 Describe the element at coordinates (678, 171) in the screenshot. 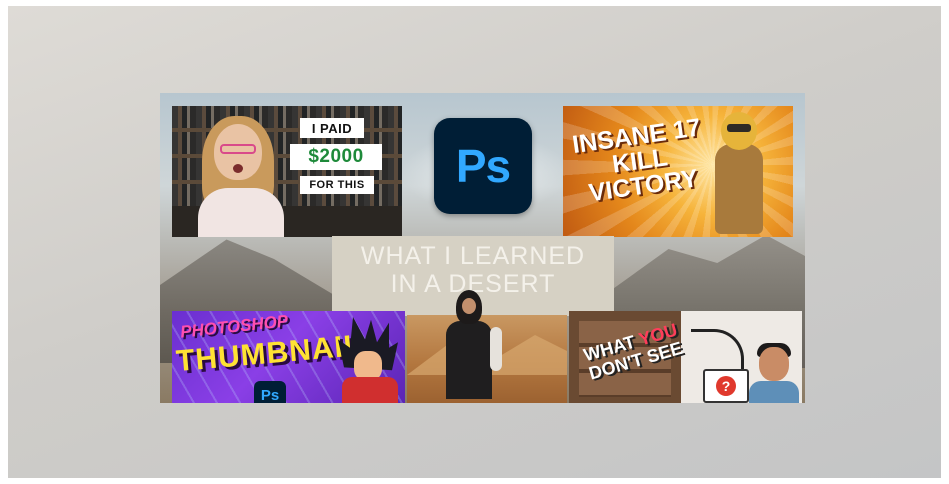

I see `thumbnail-insane-victory: INSANE 17 KILL VICTORY` at that location.